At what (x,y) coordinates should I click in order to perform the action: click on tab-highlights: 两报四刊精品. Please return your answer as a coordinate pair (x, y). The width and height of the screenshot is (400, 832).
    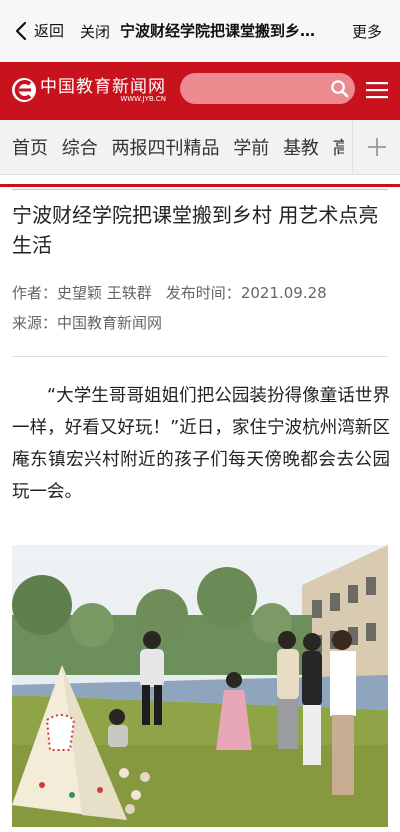
    Looking at the image, I should click on (165, 147).